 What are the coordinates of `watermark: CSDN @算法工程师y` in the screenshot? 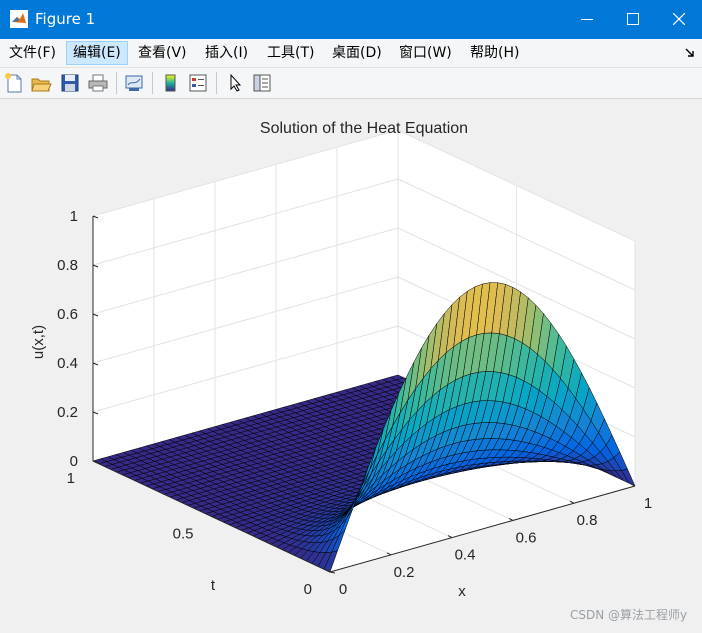 It's located at (629, 615).